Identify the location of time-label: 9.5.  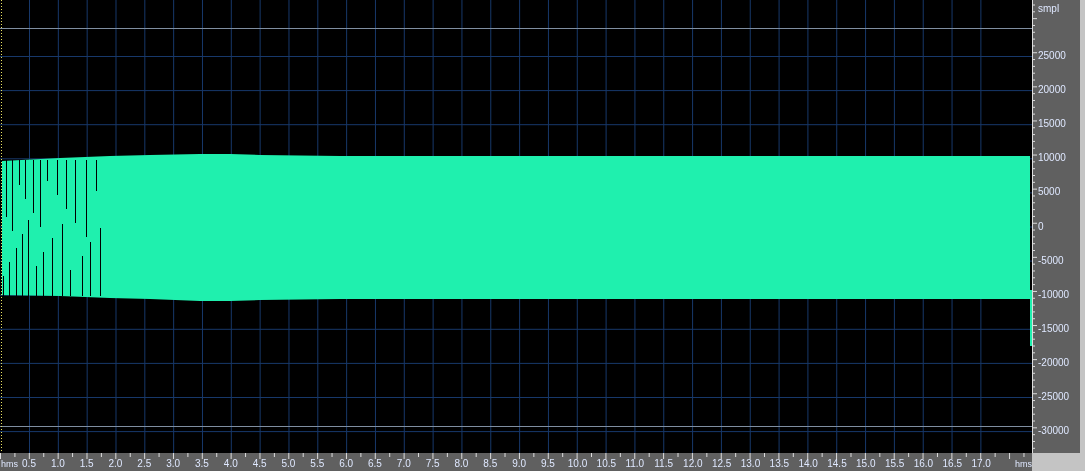
(548, 464).